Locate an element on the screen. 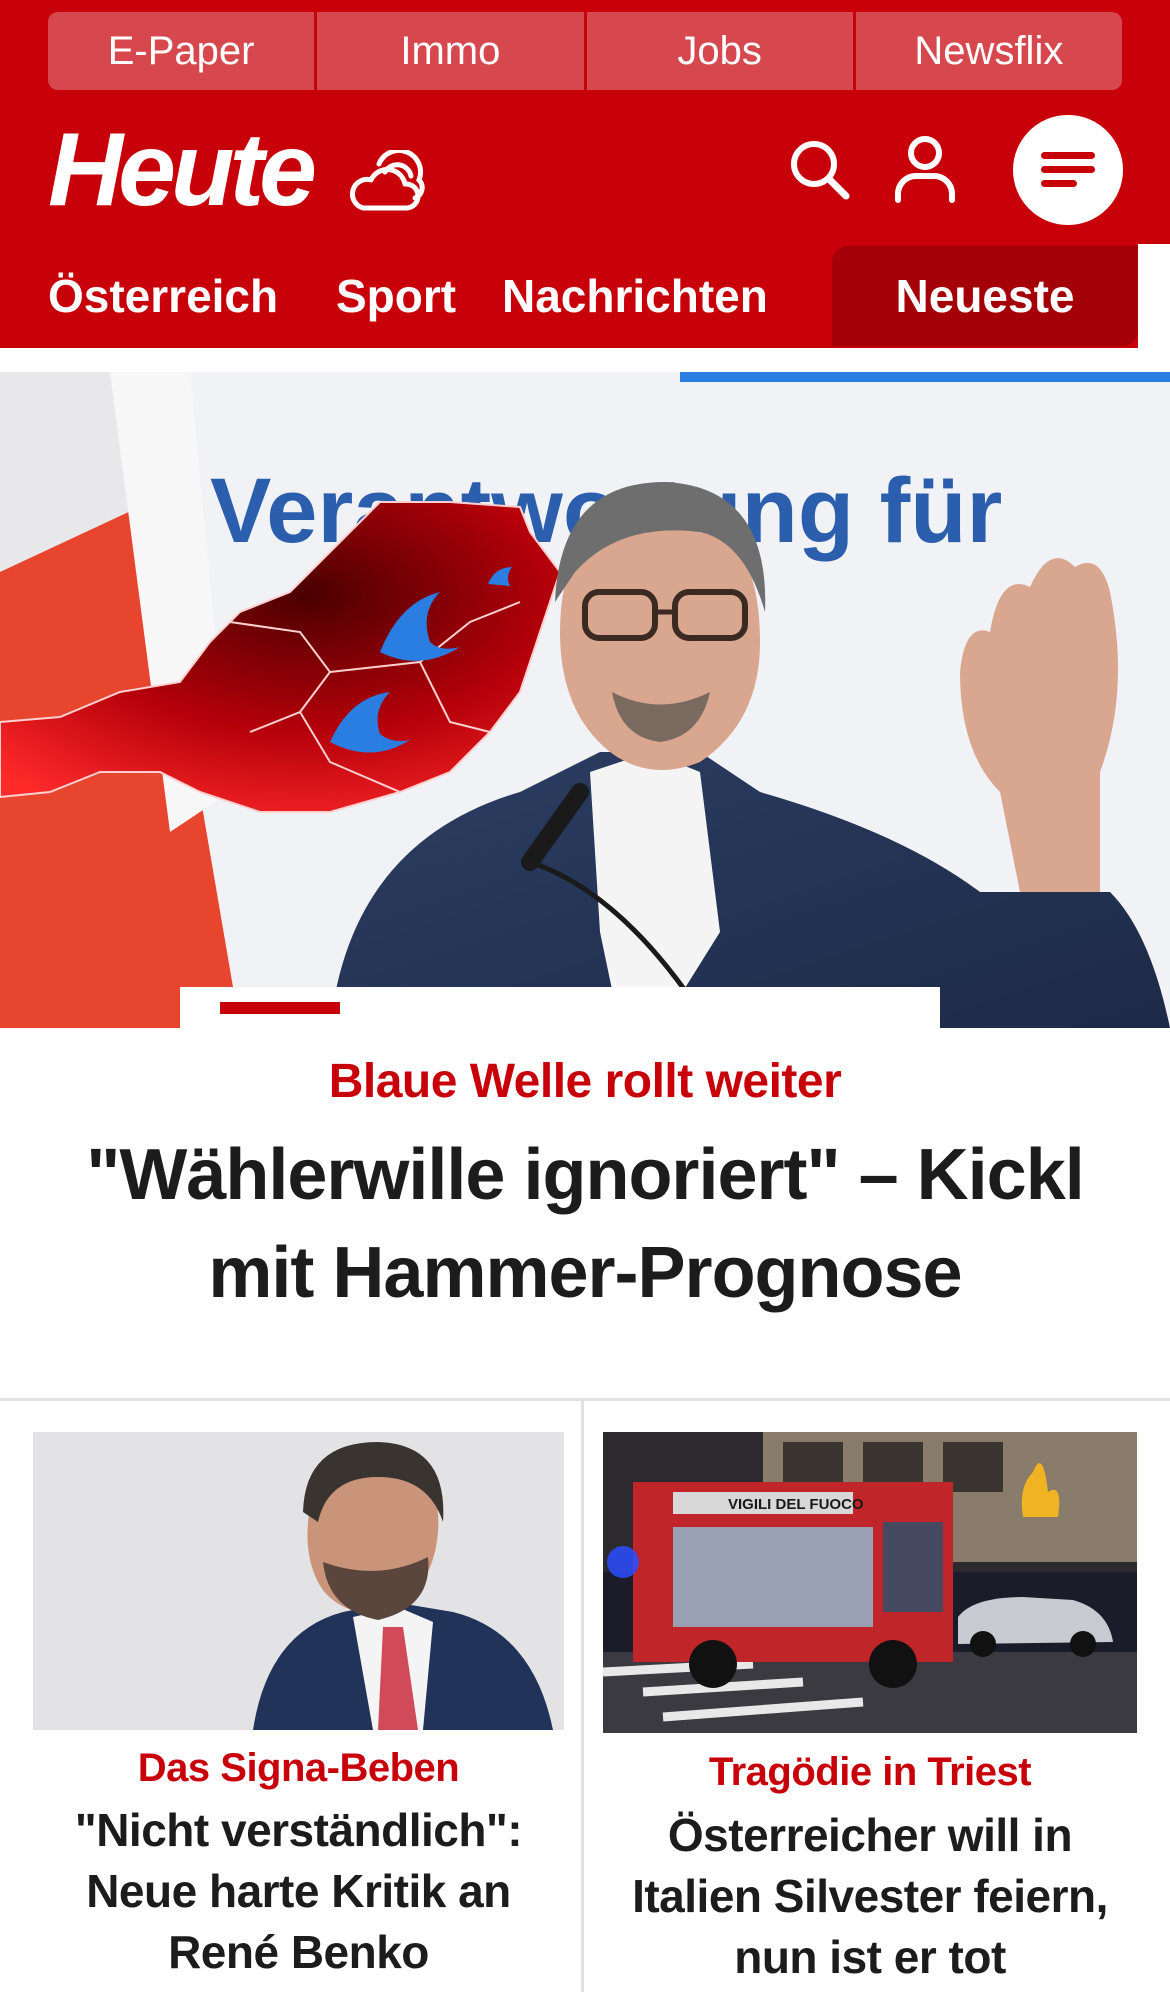  card-photo-fire-truck: VIGILI DEL FUOCO is located at coordinates (870, 1582).